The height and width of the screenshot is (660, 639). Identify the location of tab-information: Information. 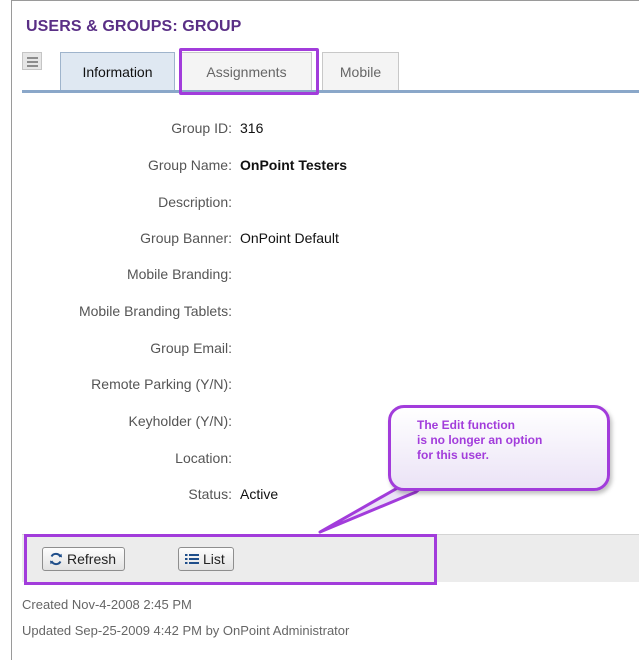
(117, 71).